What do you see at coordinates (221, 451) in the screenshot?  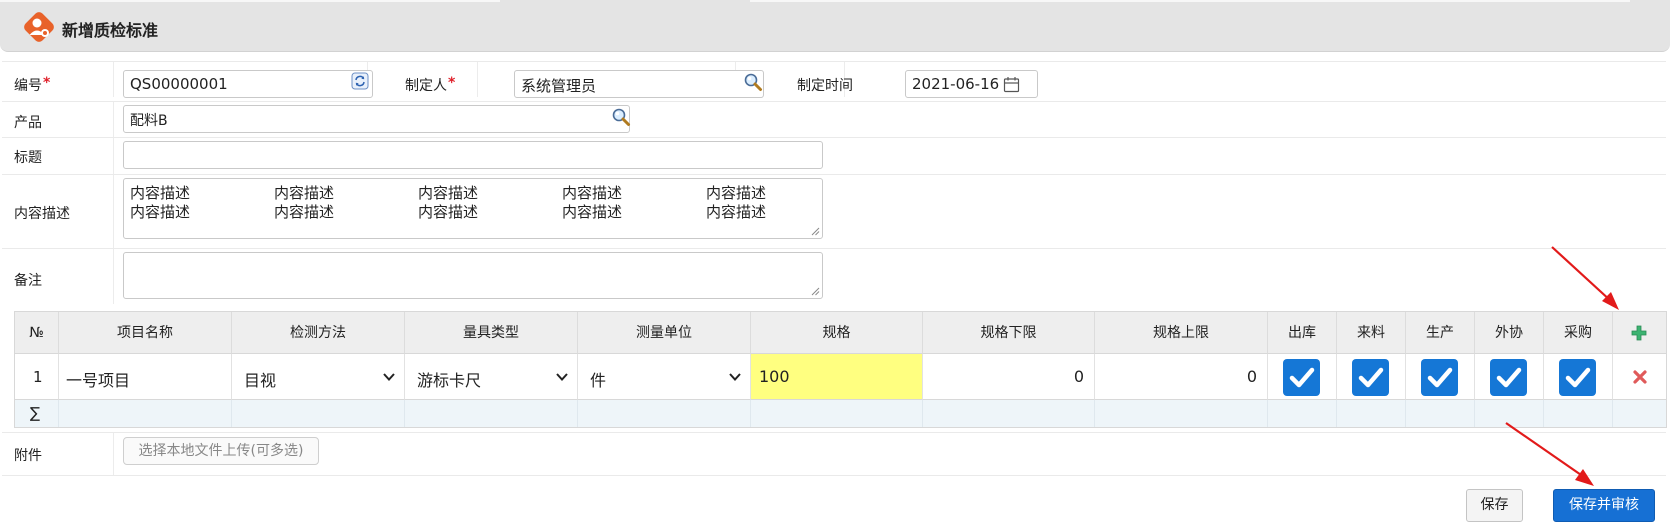 I see `upload-file-button: 选择本地文件上传(可多选)` at bounding box center [221, 451].